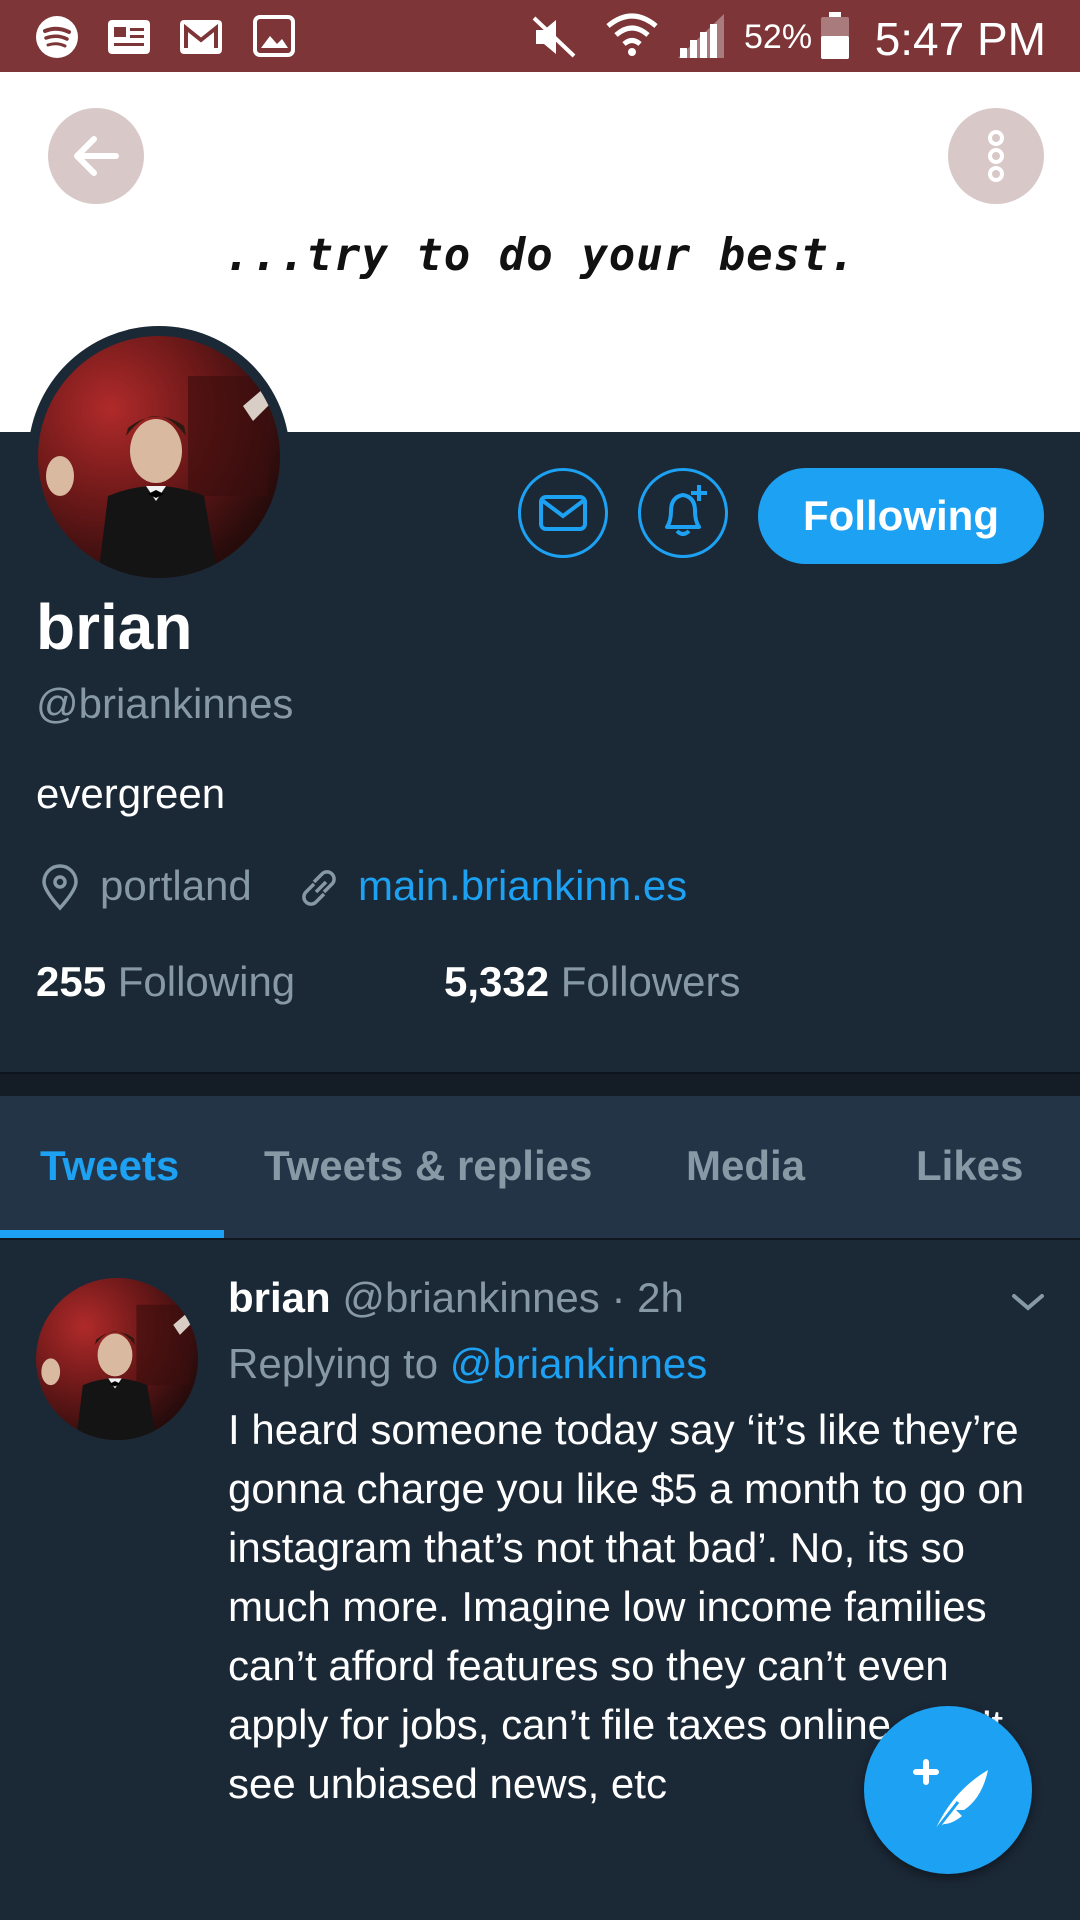  Describe the element at coordinates (660, 1297) in the screenshot. I see `tweet-timestamp: 2h` at that location.